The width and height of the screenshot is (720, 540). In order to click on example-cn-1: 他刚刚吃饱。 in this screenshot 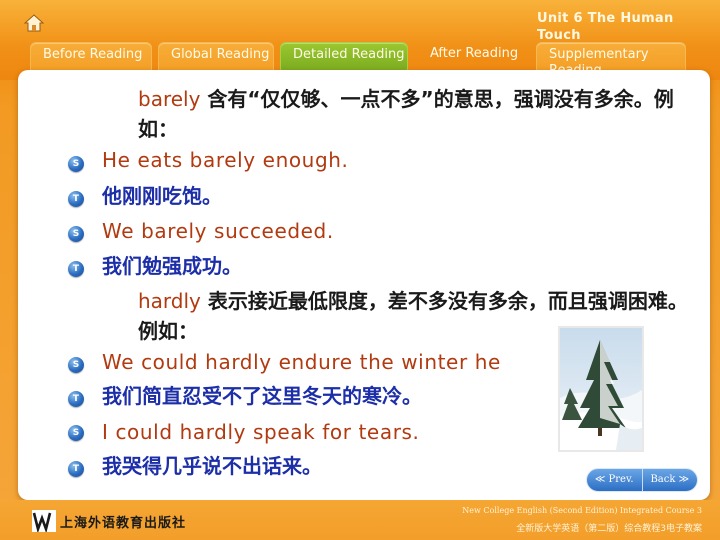, I will do `click(162, 196)`.